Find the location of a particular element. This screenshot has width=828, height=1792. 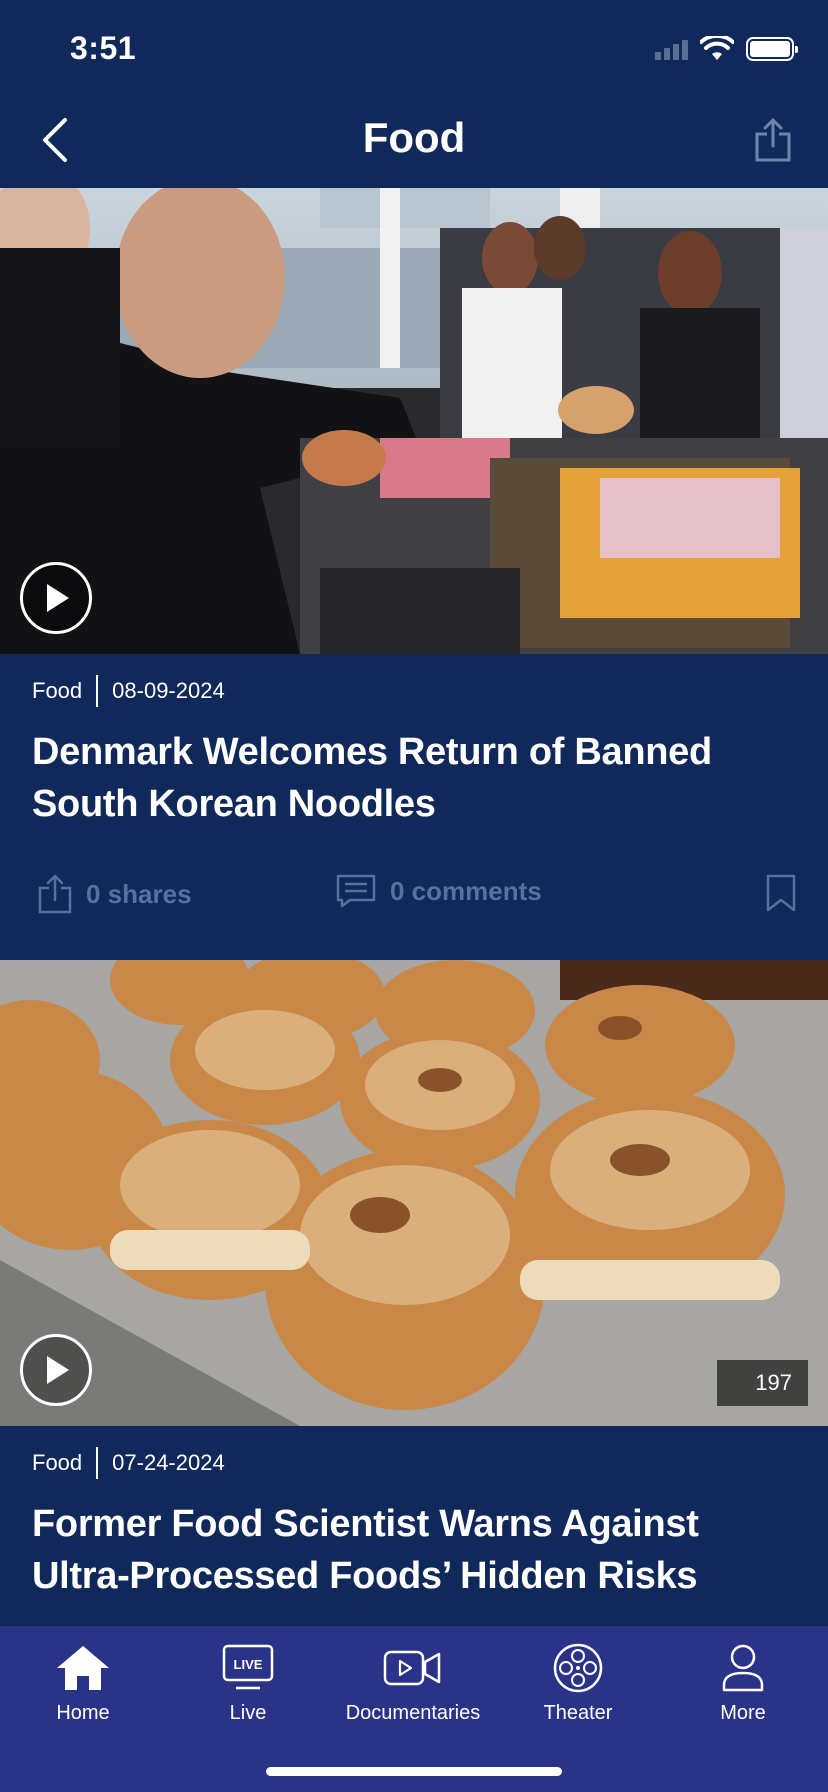

tab-documentaries: Documentaries is located at coordinates (413, 1682).